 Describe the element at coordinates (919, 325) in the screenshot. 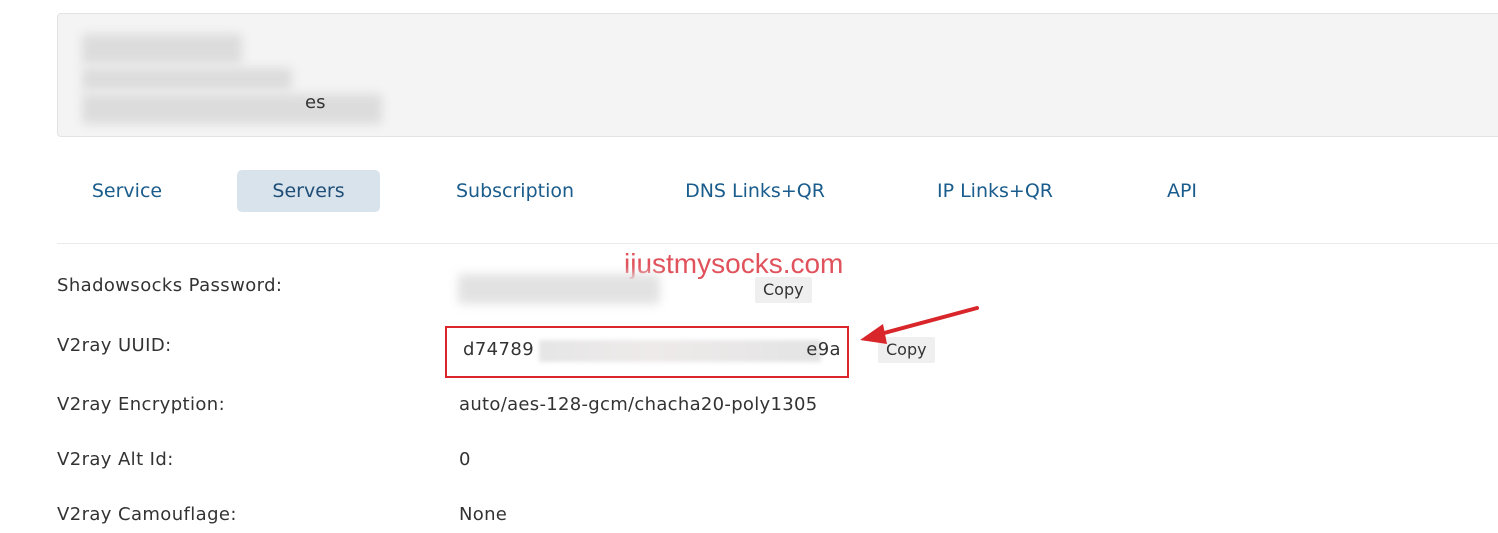

I see `red-arrow-icon` at that location.